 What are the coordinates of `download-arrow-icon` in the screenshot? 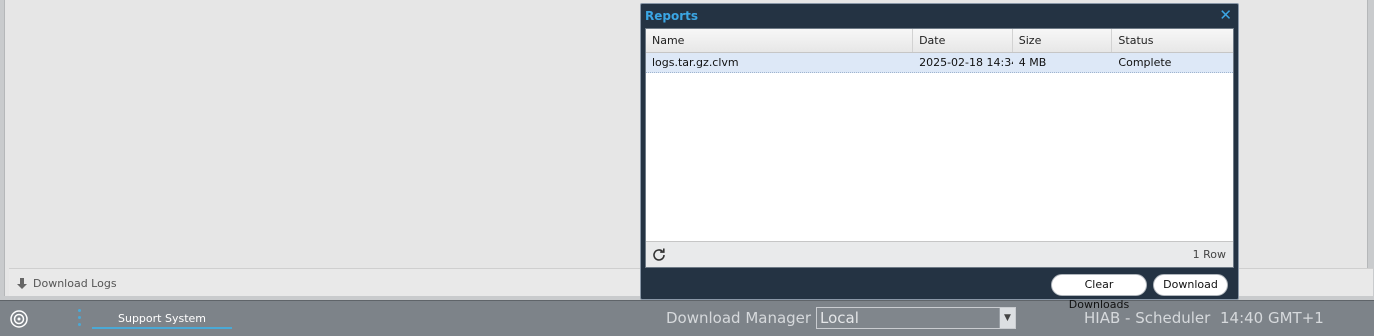 It's located at (22, 283).